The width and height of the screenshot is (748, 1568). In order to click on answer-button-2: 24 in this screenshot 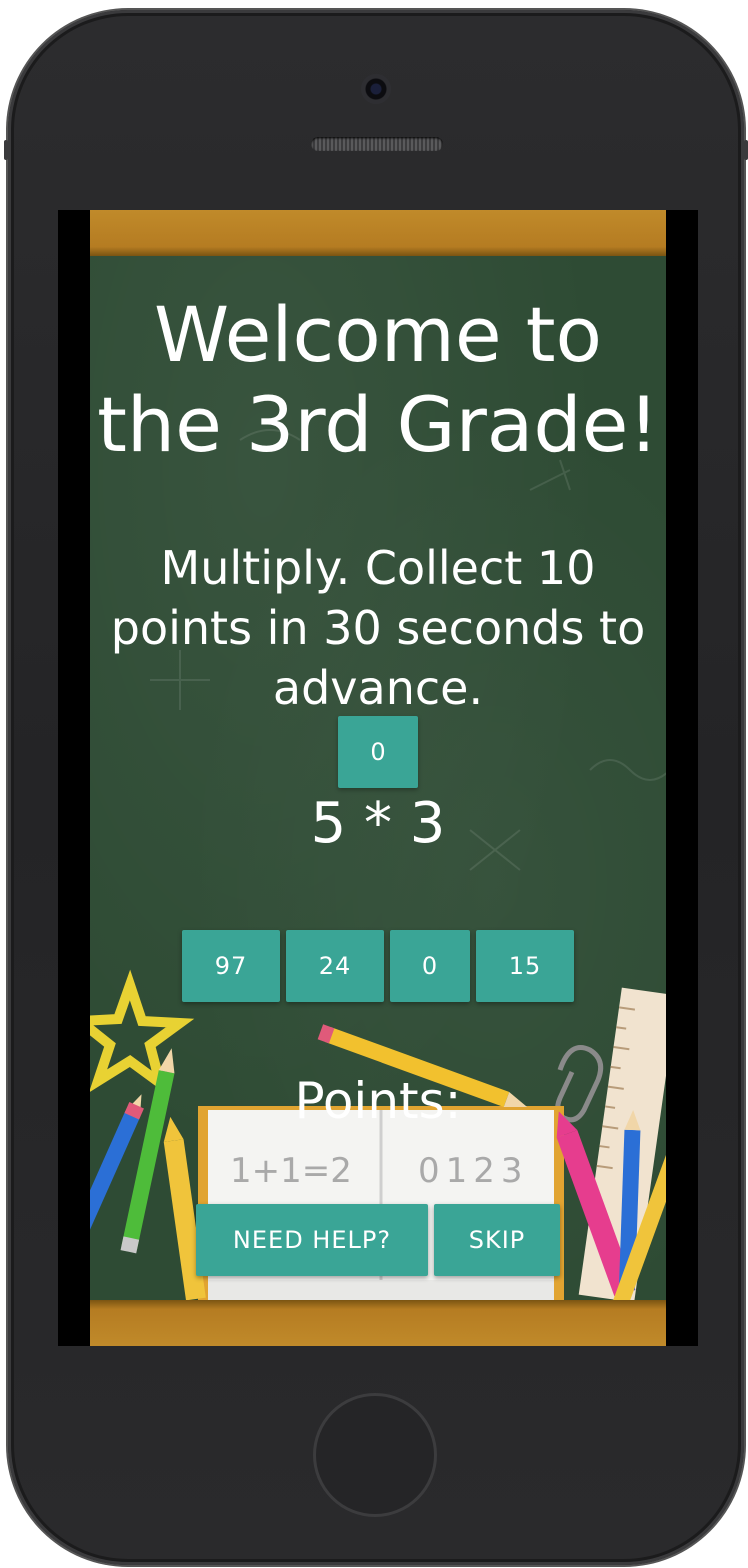, I will do `click(335, 966)`.